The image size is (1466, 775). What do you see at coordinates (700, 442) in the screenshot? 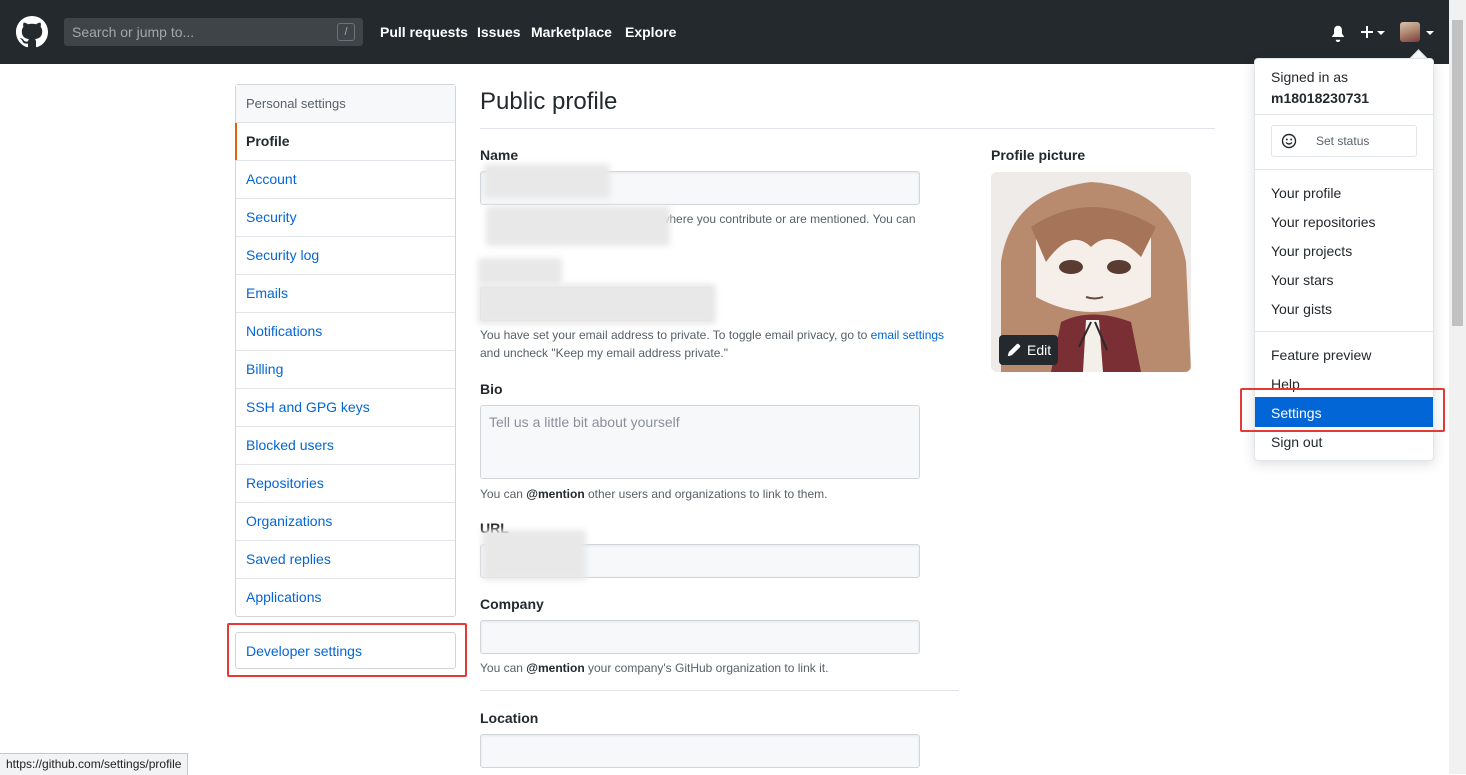
I see `bio-textarea` at bounding box center [700, 442].